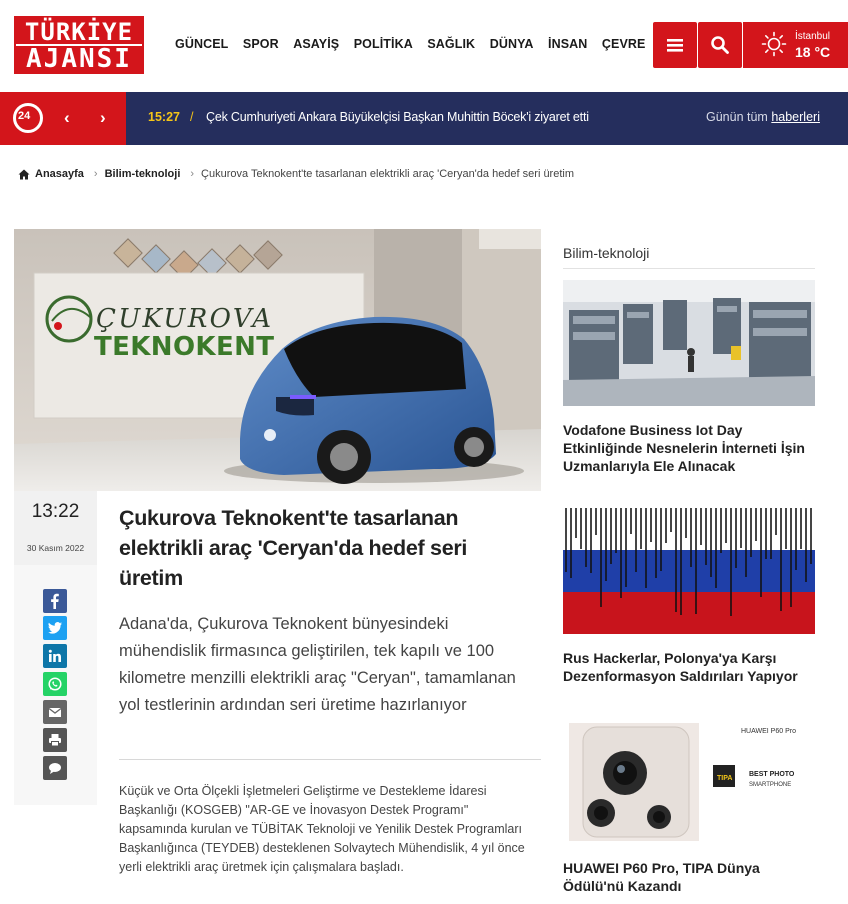 The height and width of the screenshot is (904, 848). I want to click on site-logo: TÜRKİYE AJANSI, so click(79, 45).